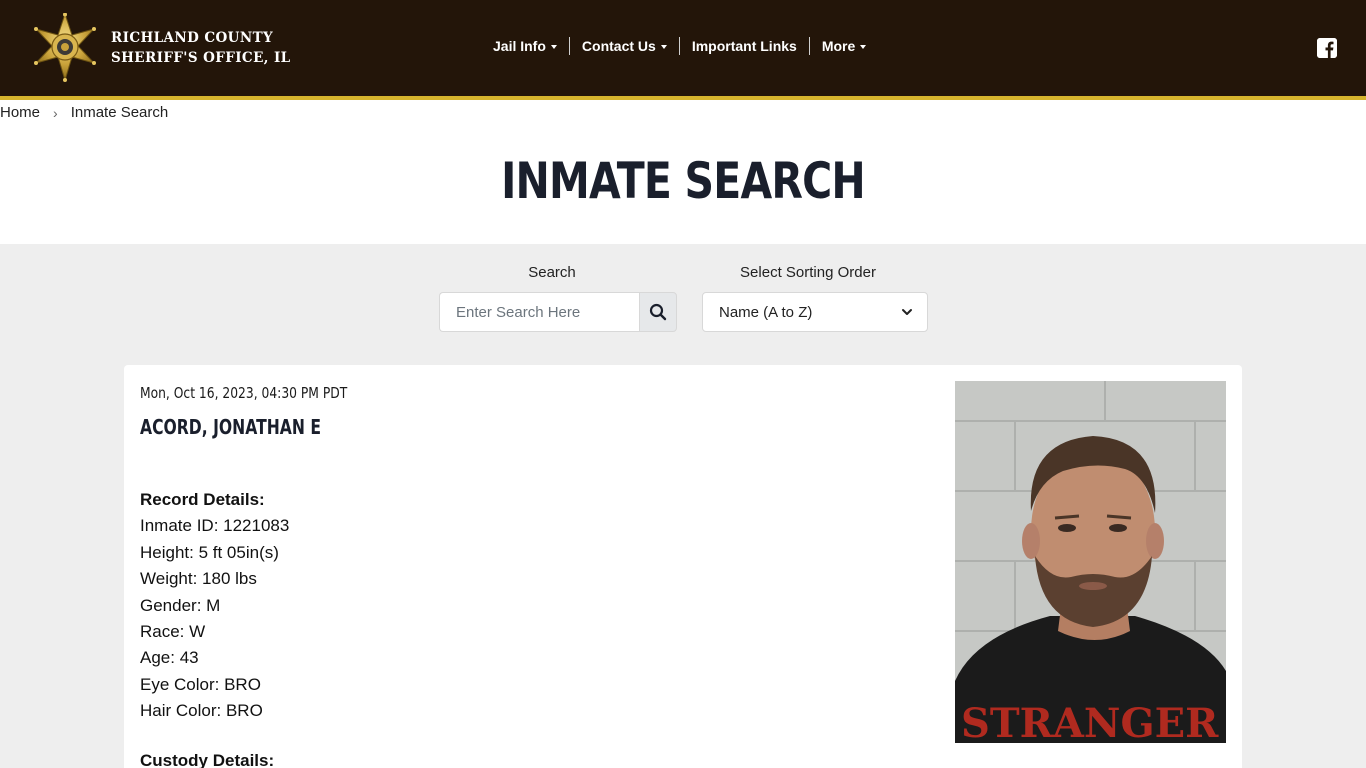 This screenshot has height=768, width=1366. What do you see at coordinates (200, 684) in the screenshot?
I see `detail-eye-color: Eye Color: BRO` at bounding box center [200, 684].